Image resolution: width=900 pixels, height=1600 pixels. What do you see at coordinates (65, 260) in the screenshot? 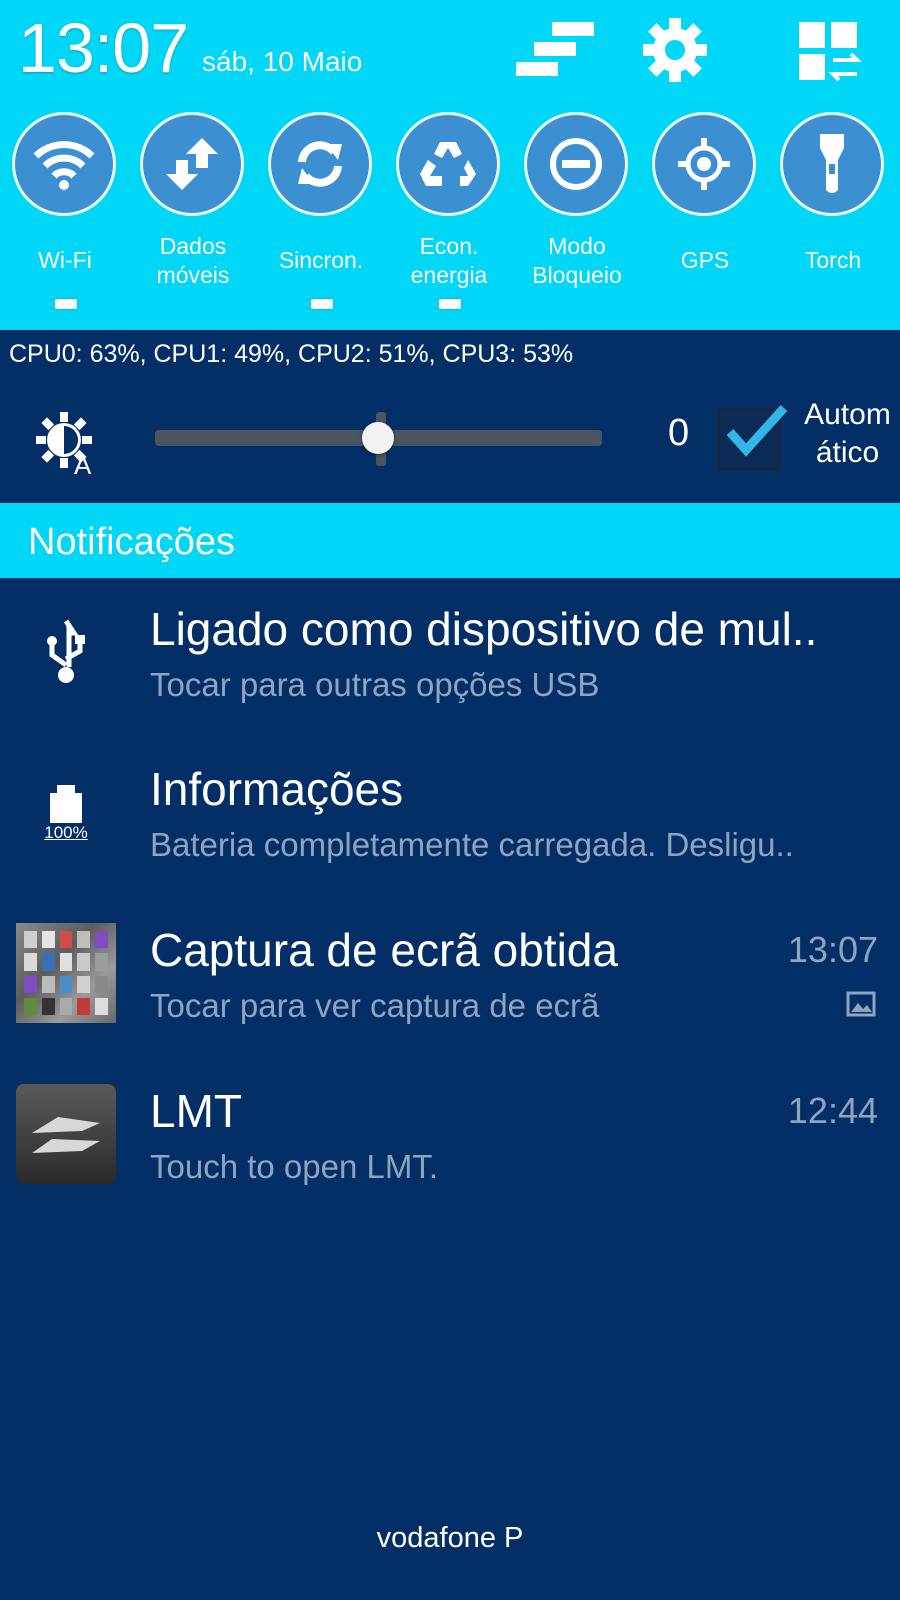
I see `toggle-label: Wi-Fi` at bounding box center [65, 260].